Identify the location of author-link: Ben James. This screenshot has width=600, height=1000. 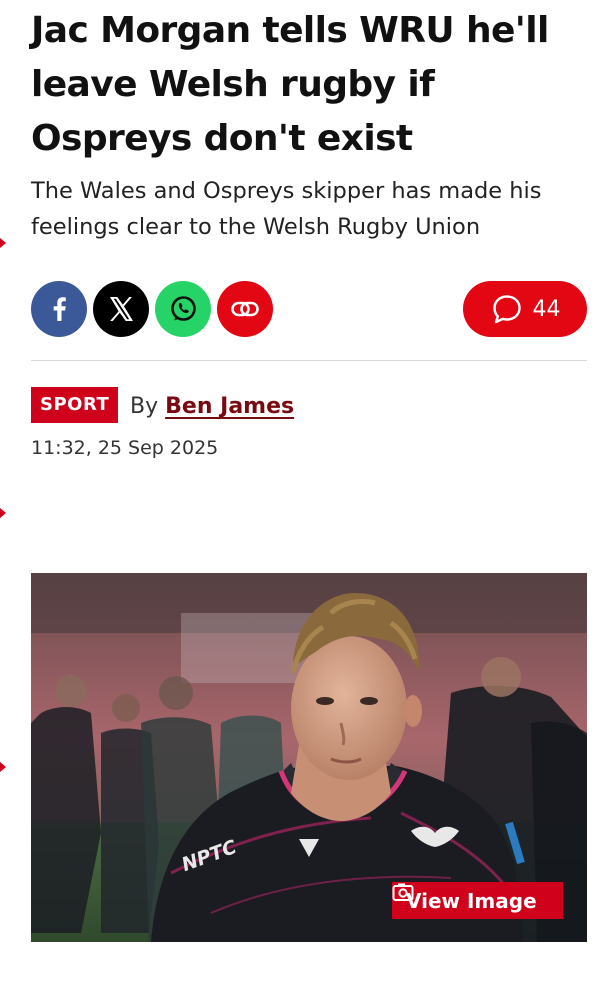
(229, 406).